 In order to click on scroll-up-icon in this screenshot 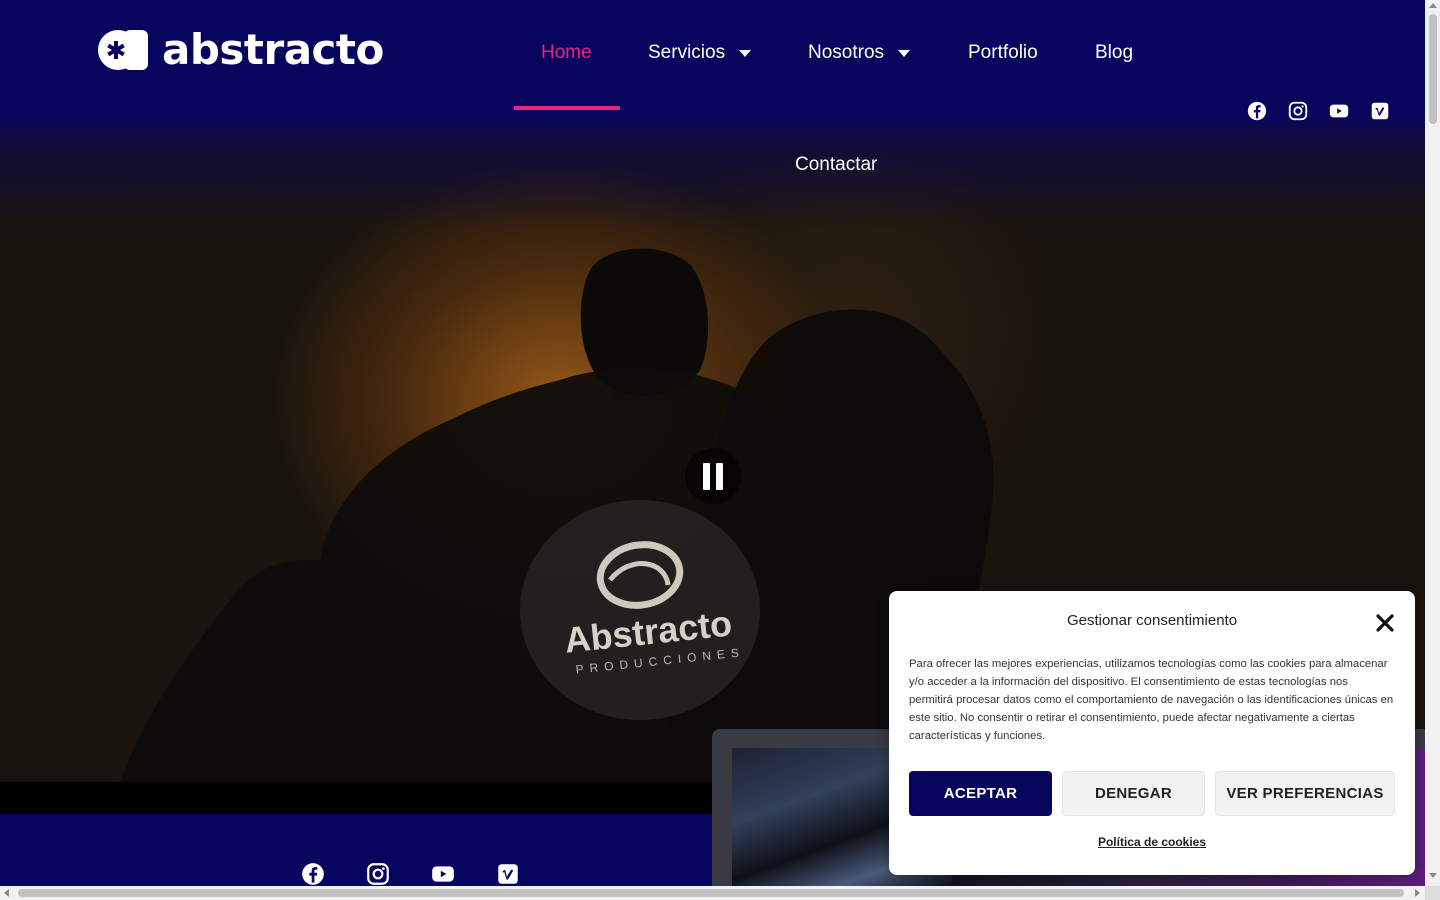, I will do `click(1433, 5)`.